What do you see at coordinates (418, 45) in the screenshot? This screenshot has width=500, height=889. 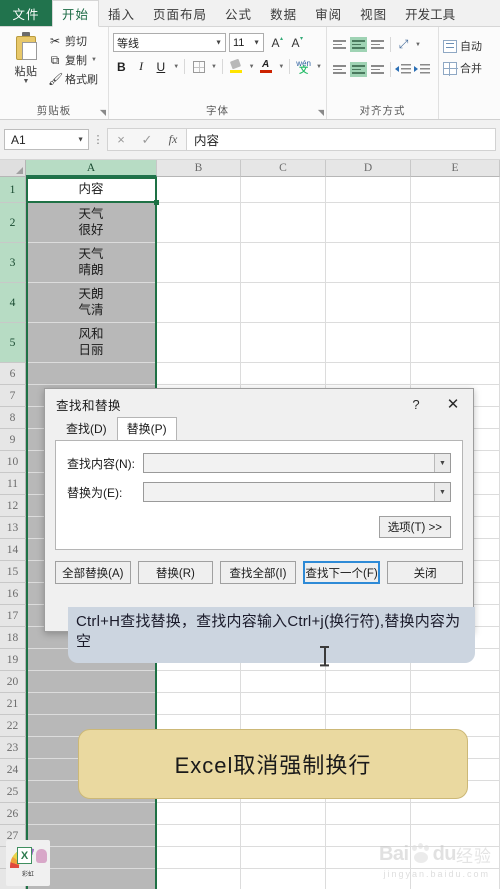 I see `orientation-dropdown-icon: ▼` at bounding box center [418, 45].